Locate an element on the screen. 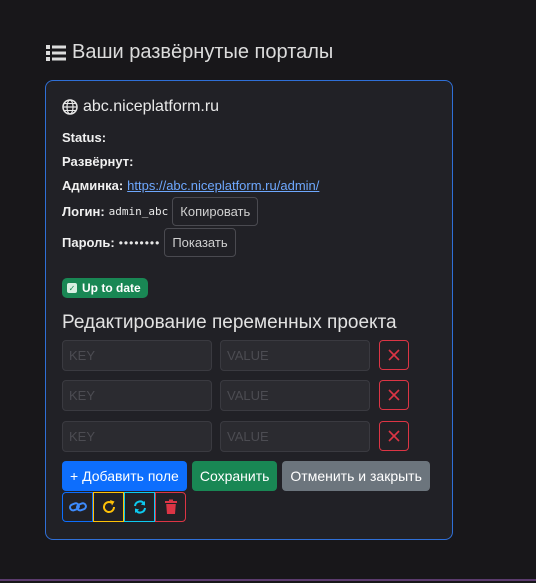 The height and width of the screenshot is (583, 536). check-icon: ✓ is located at coordinates (72, 288).